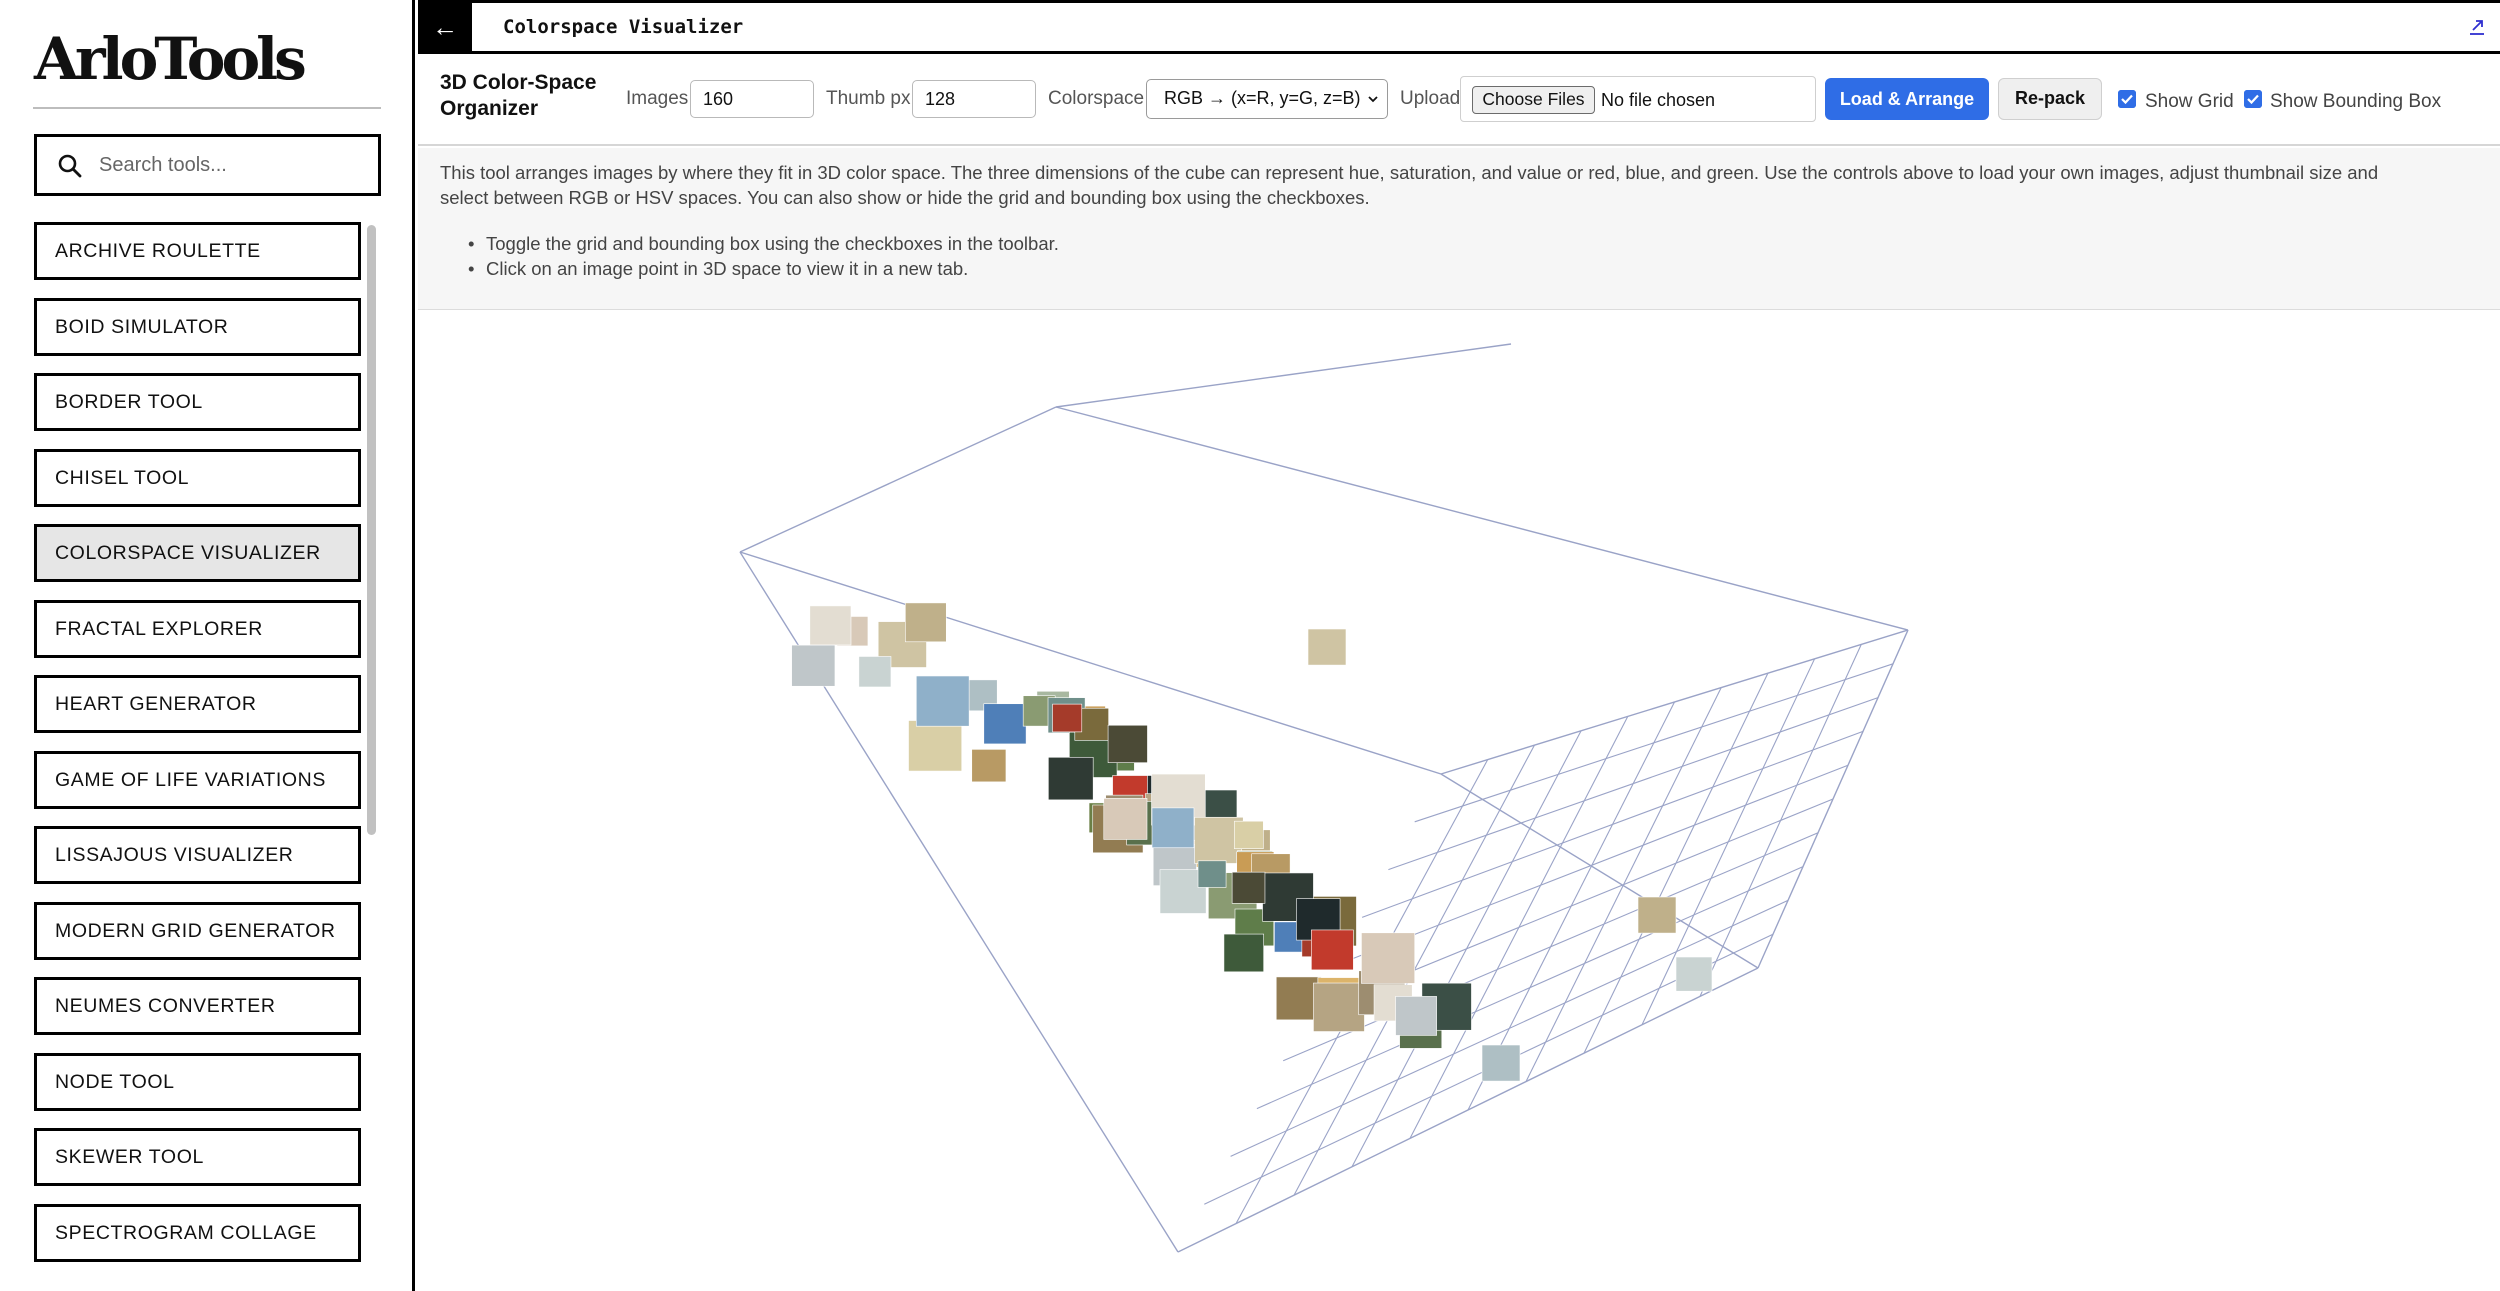 The image size is (2500, 1291). I want to click on show-bounding-box-checkbox, so click(2253, 99).